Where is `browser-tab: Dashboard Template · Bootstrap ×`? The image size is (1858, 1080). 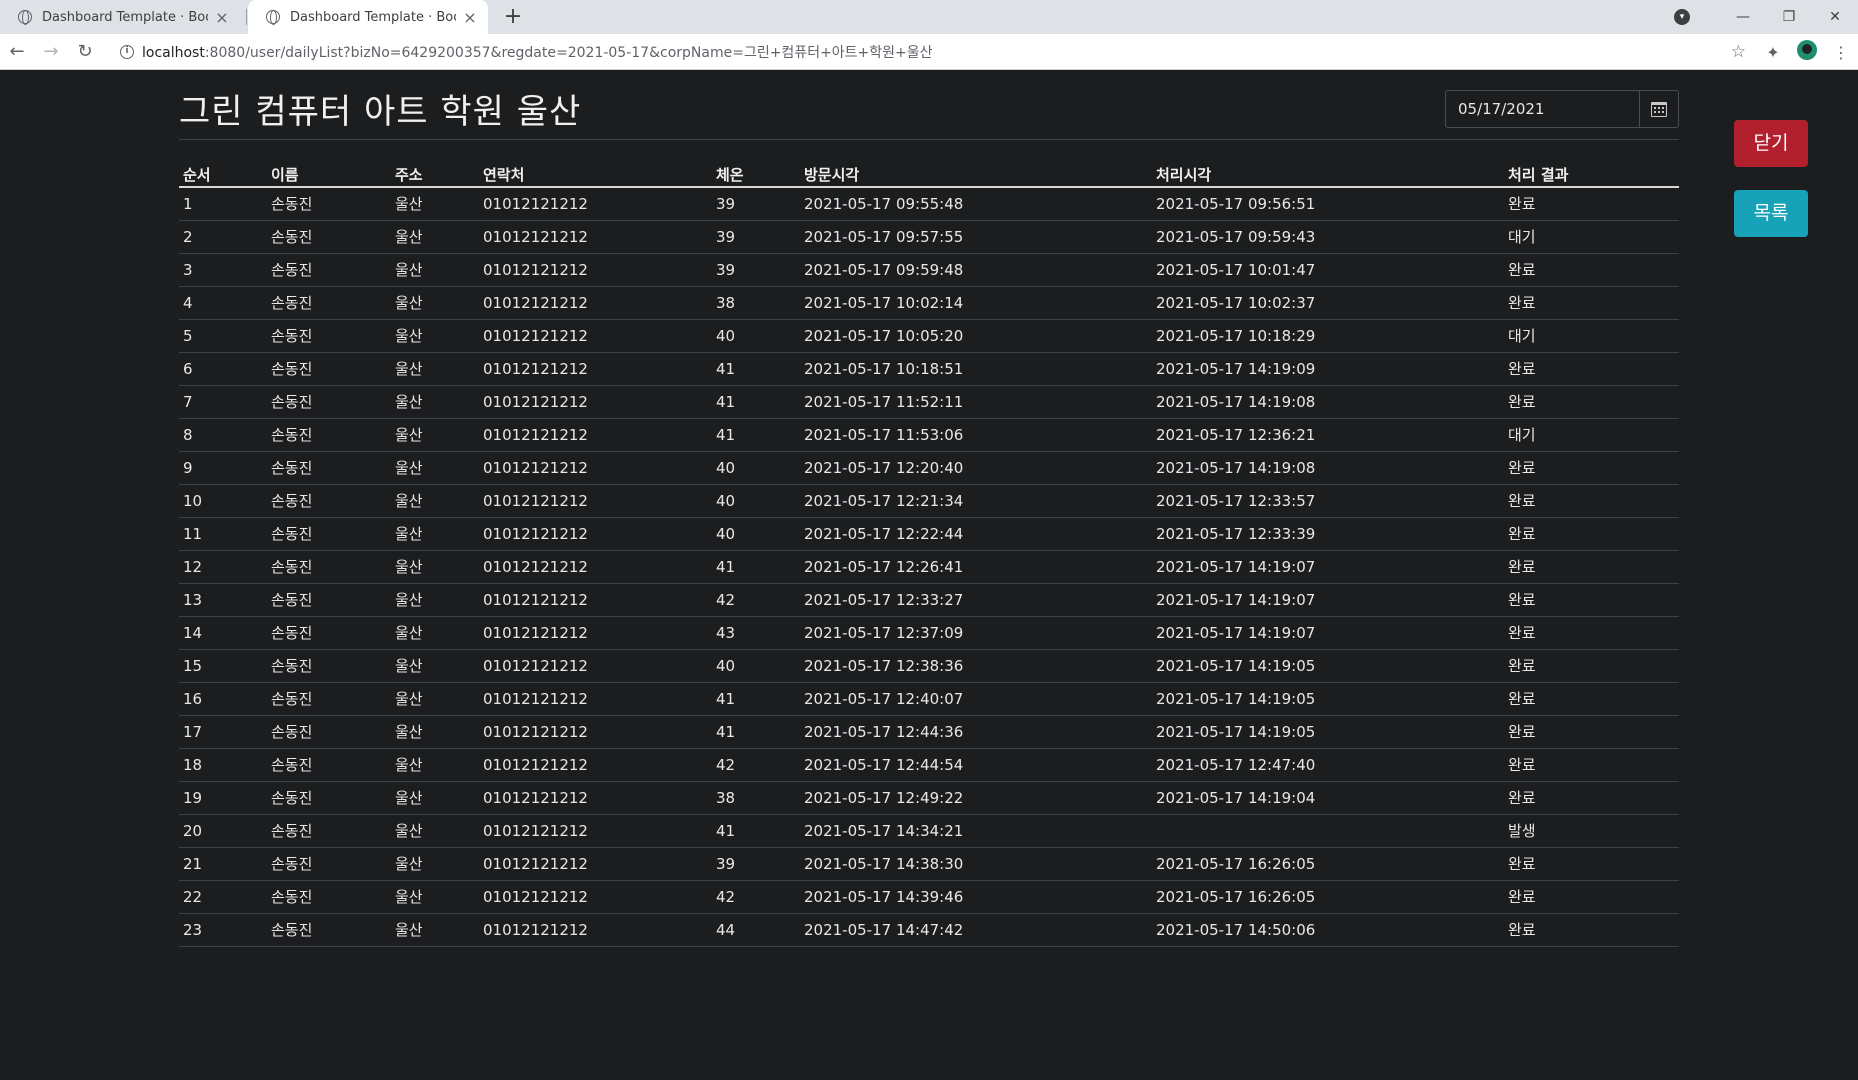
browser-tab: Dashboard Template · Bootstrap × is located at coordinates (120, 17).